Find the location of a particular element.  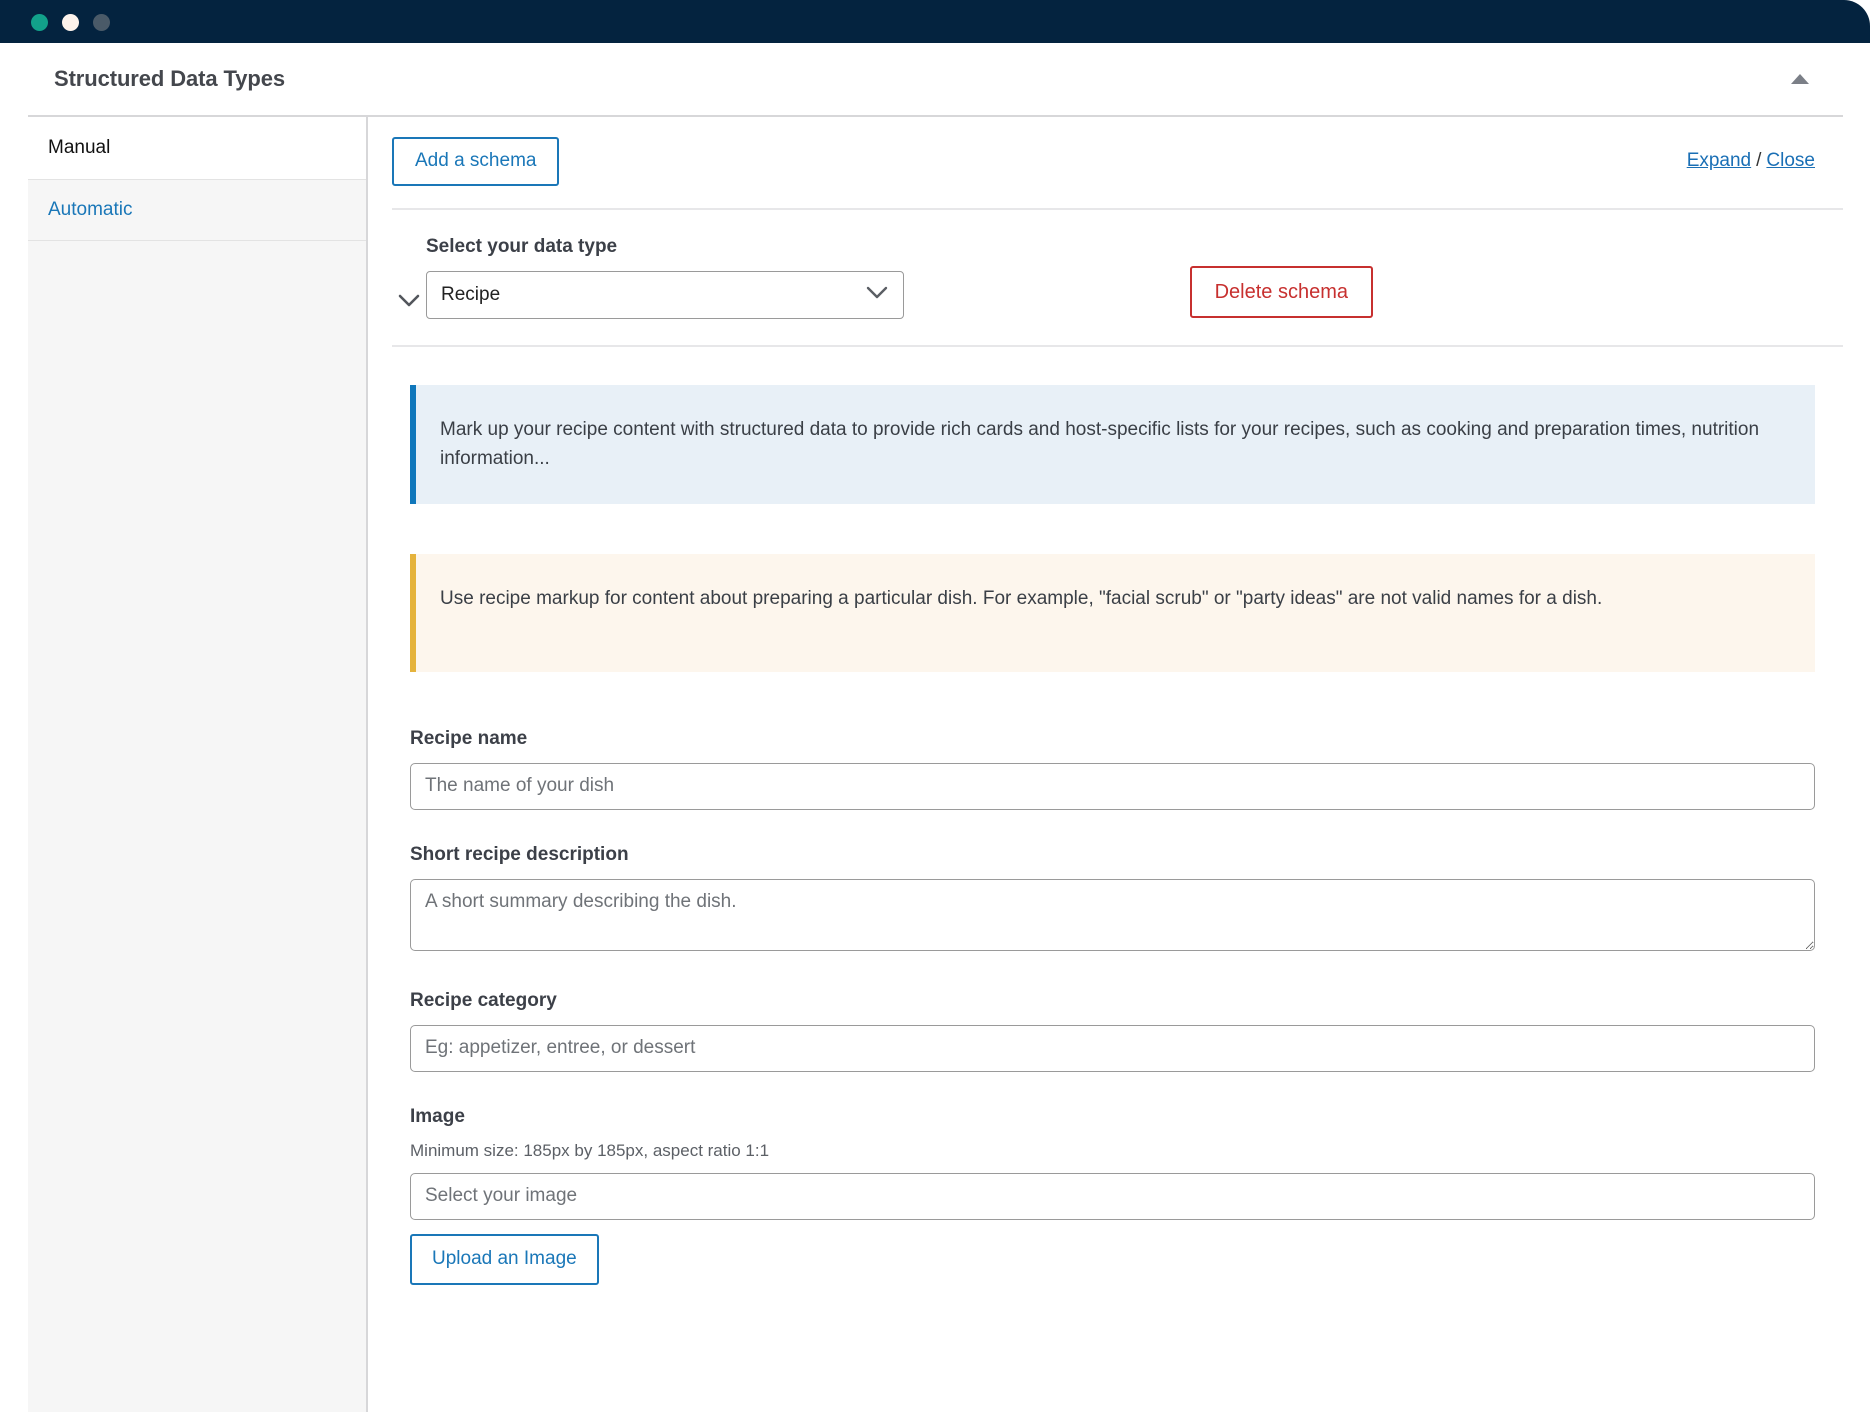

short-description-textarea is located at coordinates (1112, 914).